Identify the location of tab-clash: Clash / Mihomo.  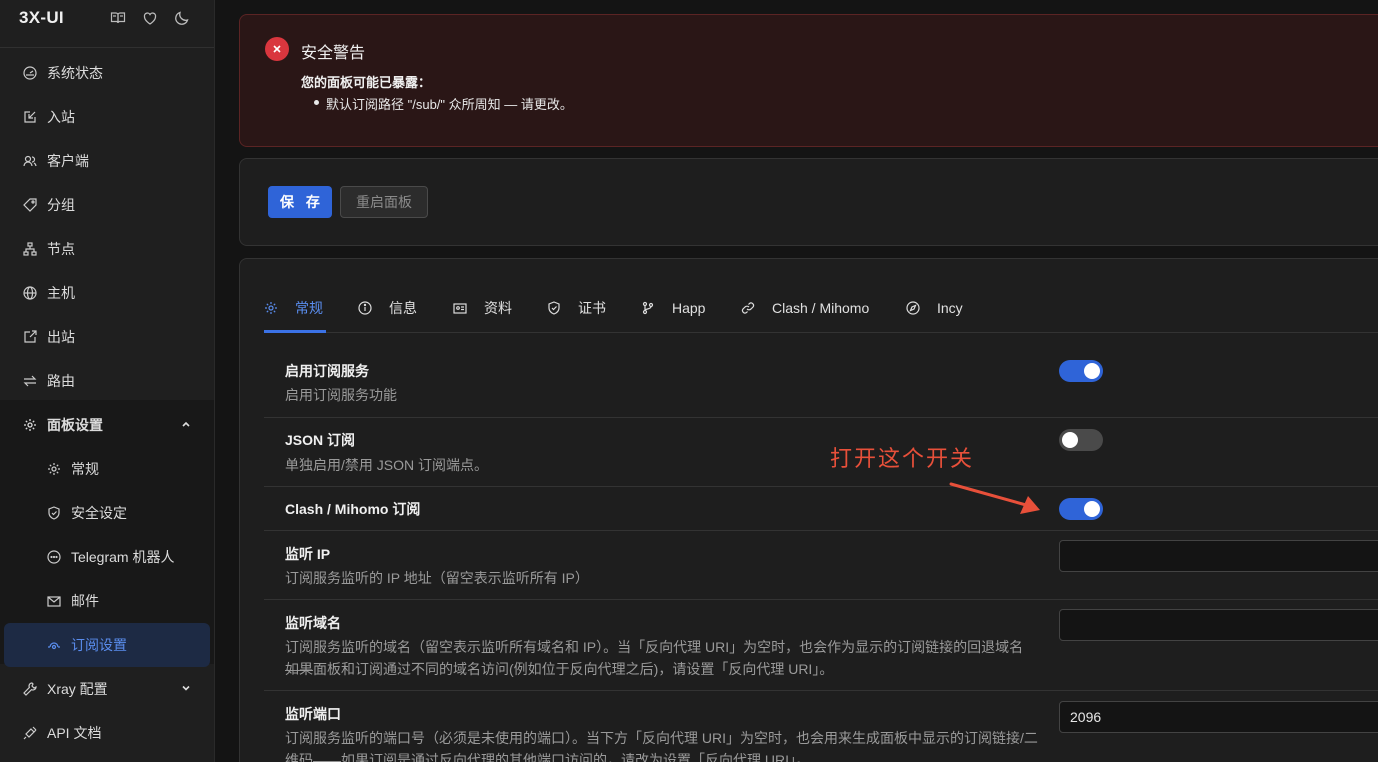
(805, 308).